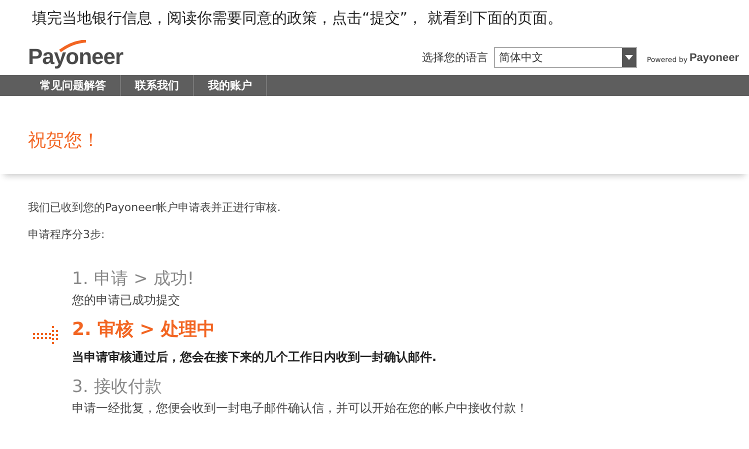  Describe the element at coordinates (156, 330) in the screenshot. I see `step-title: 审核 > 处理中` at that location.